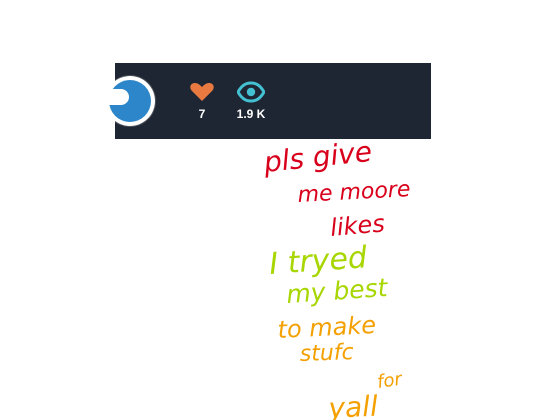  Describe the element at coordinates (251, 114) in the screenshot. I see `views-count: 1.9 K` at that location.